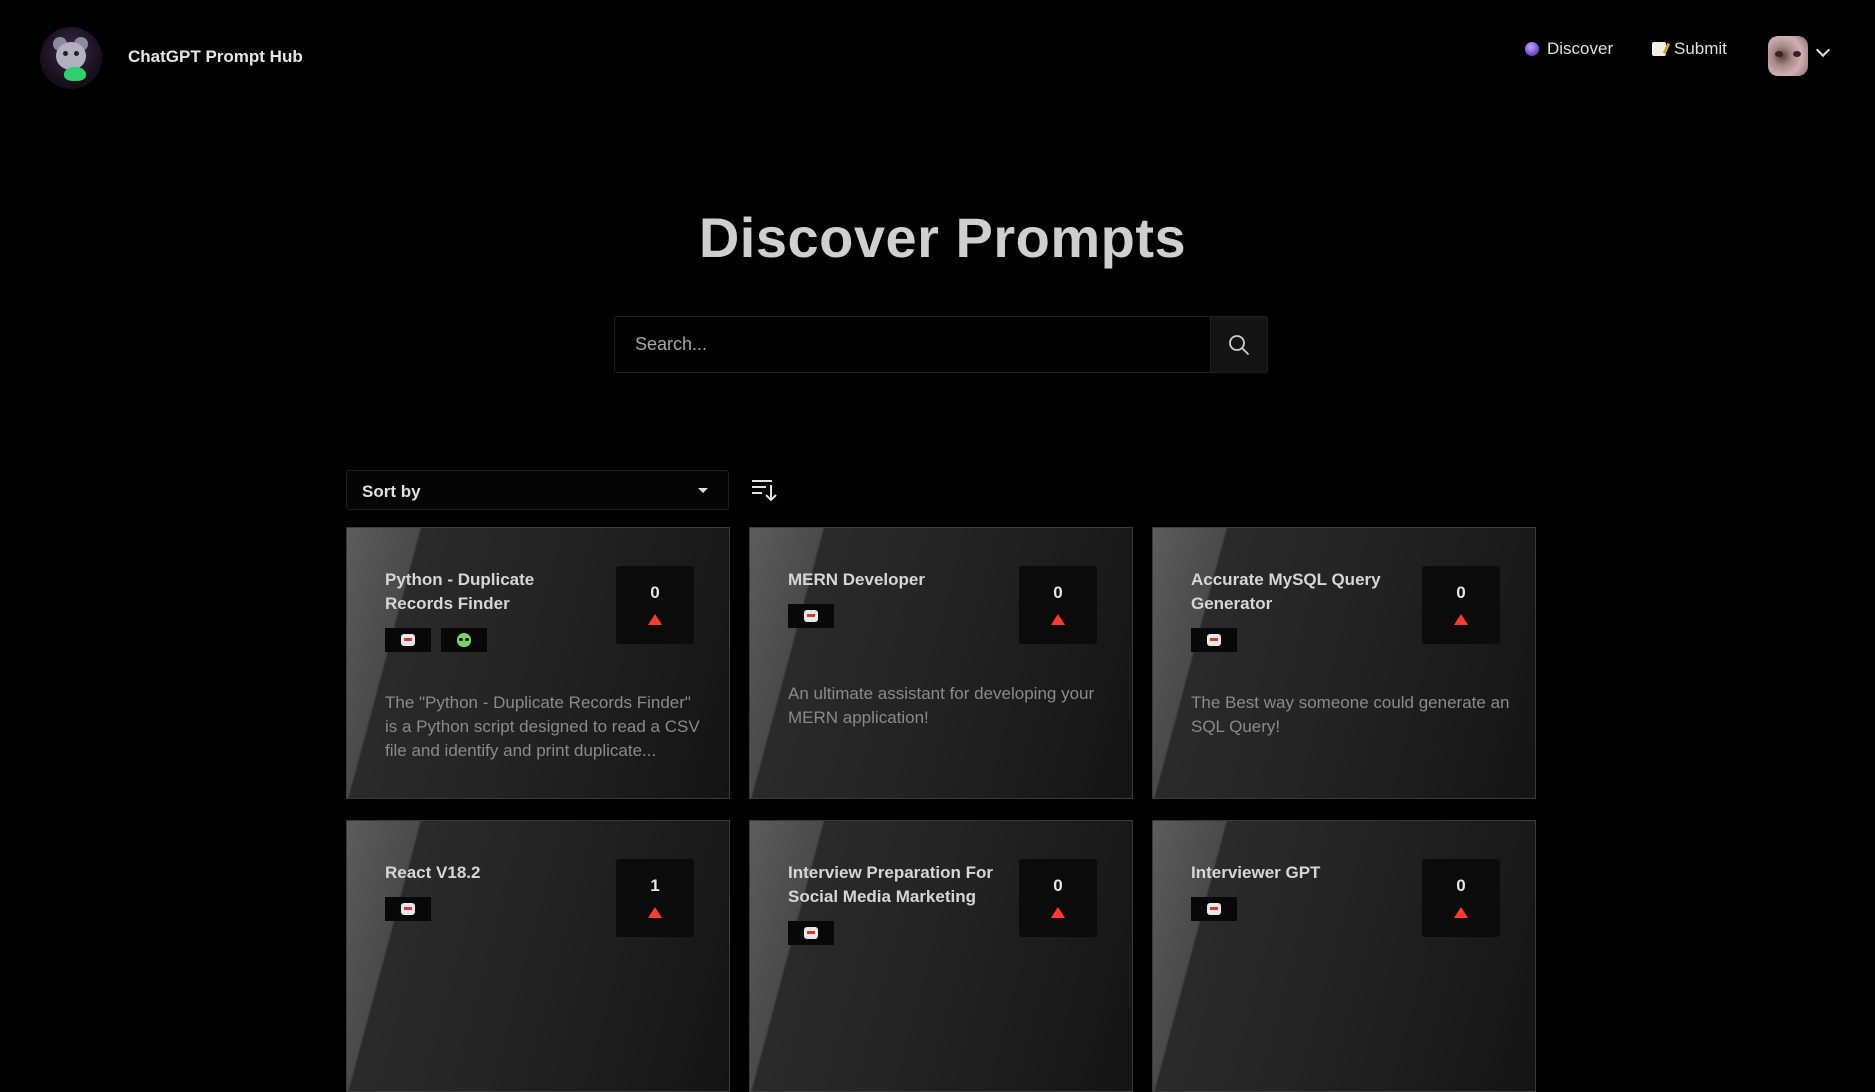 The image size is (1875, 1092). Describe the element at coordinates (703, 490) in the screenshot. I see `caret-down-icon` at that location.